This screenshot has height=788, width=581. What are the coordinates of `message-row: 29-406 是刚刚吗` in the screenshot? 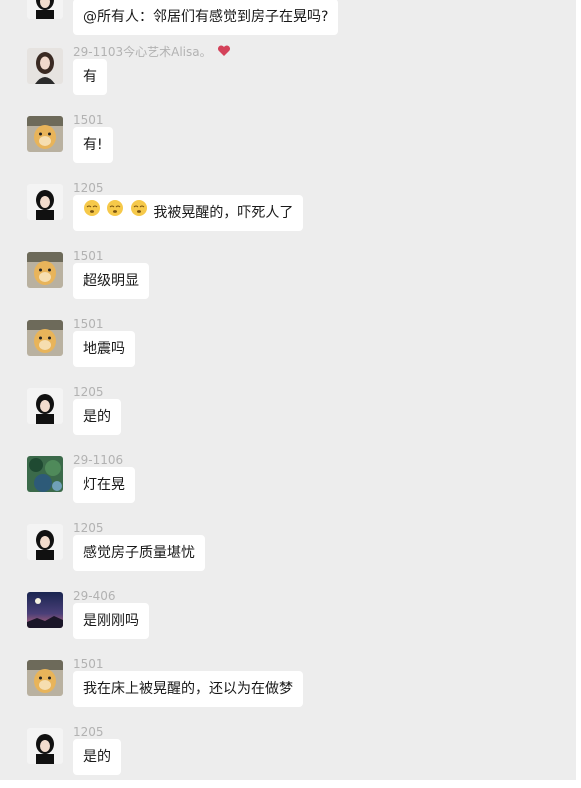 It's located at (288, 622).